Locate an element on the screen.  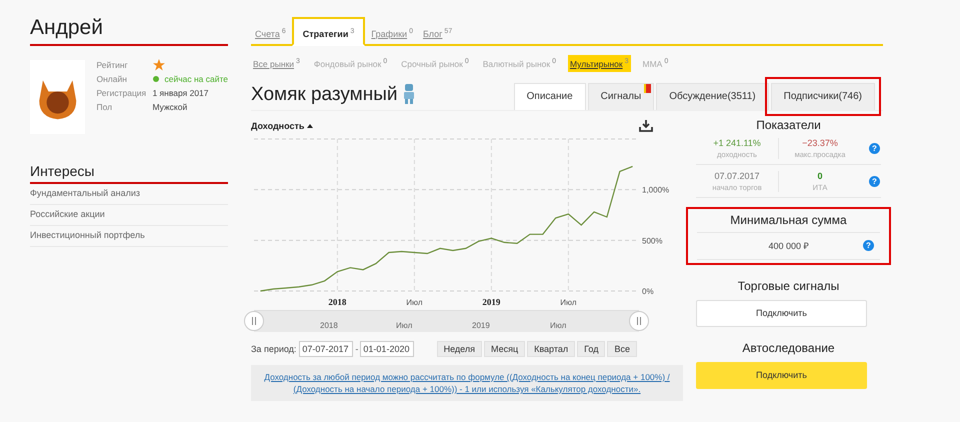
section-title: Торговые сигналы is located at coordinates (788, 285).